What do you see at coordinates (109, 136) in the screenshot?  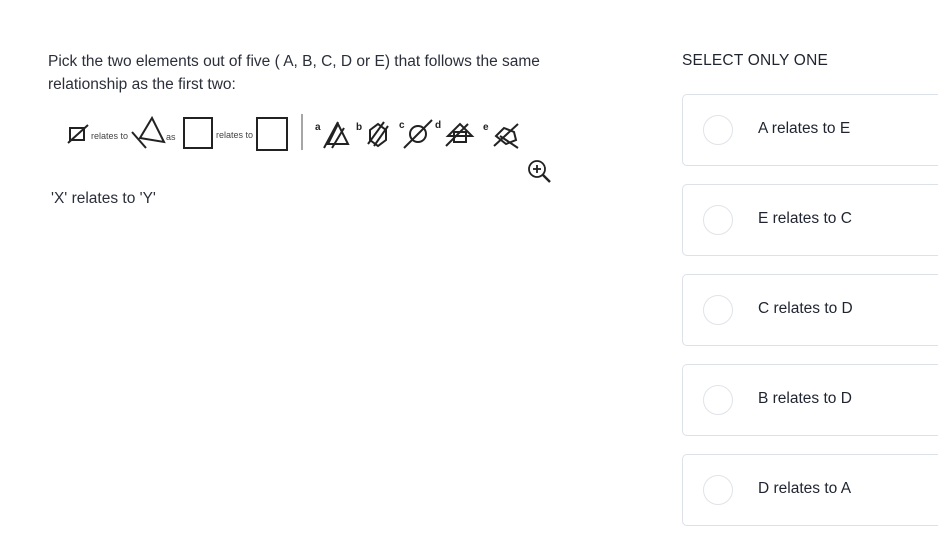 I see `relates-to-text-1: relates to` at bounding box center [109, 136].